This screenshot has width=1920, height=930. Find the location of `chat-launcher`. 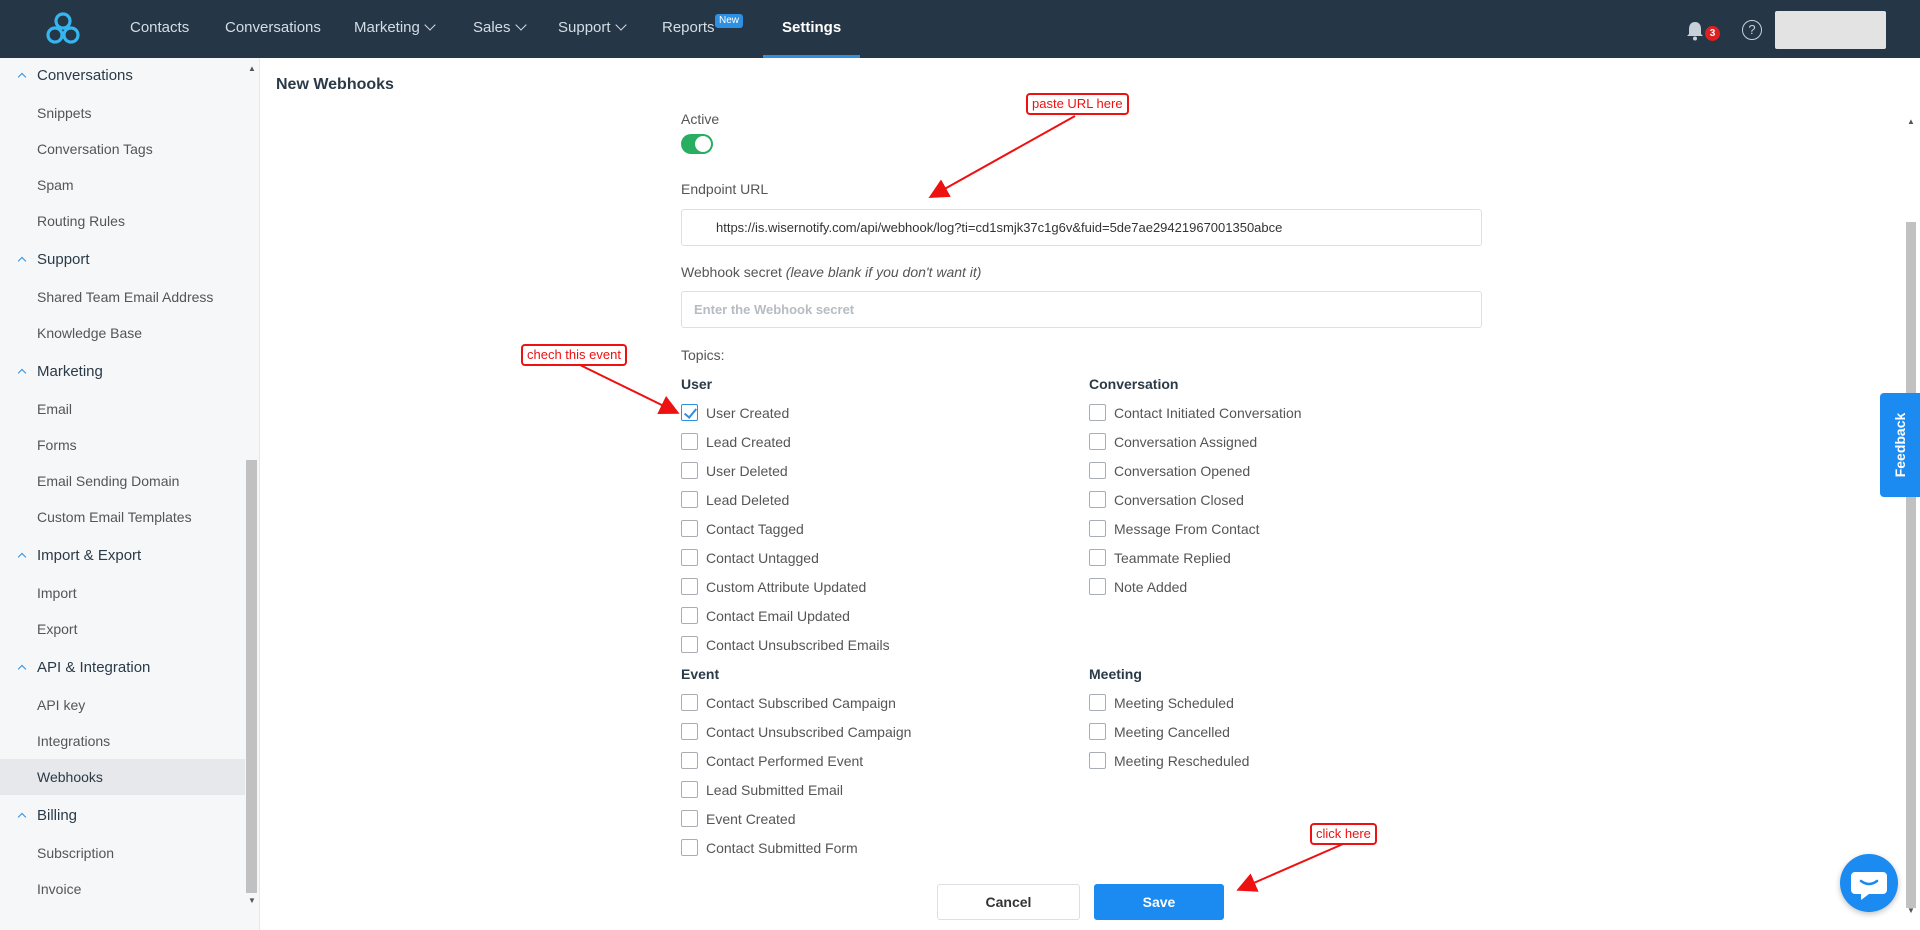

chat-launcher is located at coordinates (1869, 883).